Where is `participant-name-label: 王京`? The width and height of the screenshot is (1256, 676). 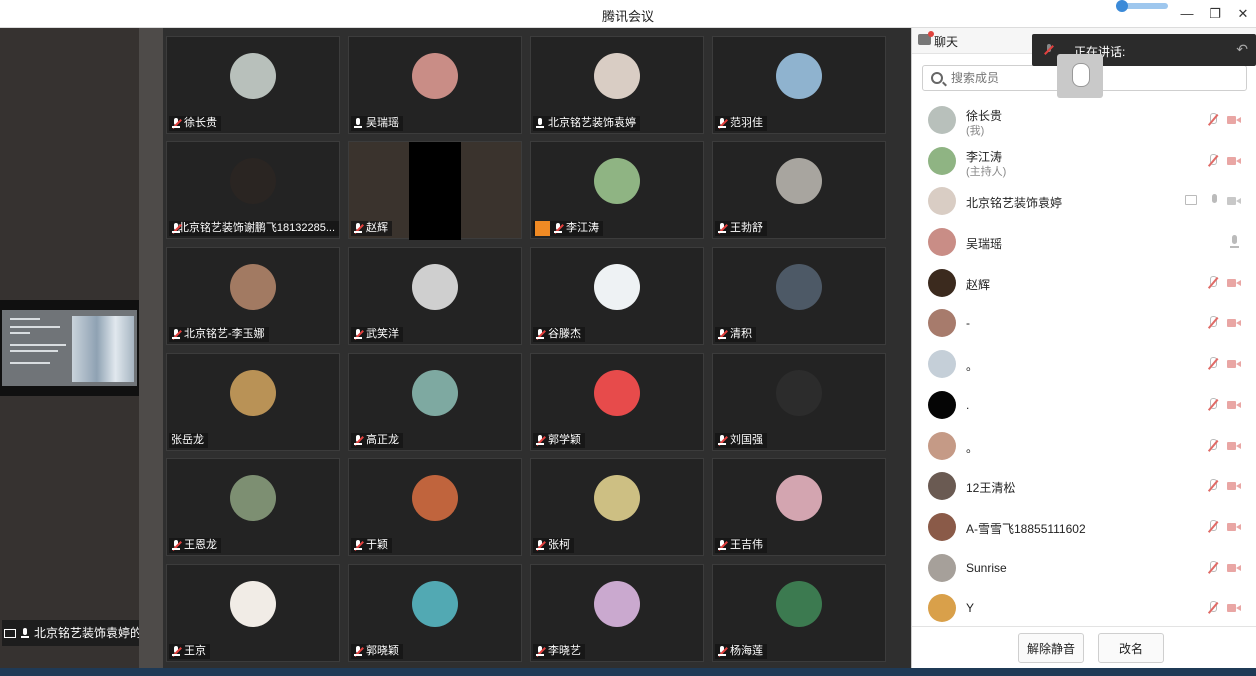 participant-name-label: 王京 is located at coordinates (189, 651).